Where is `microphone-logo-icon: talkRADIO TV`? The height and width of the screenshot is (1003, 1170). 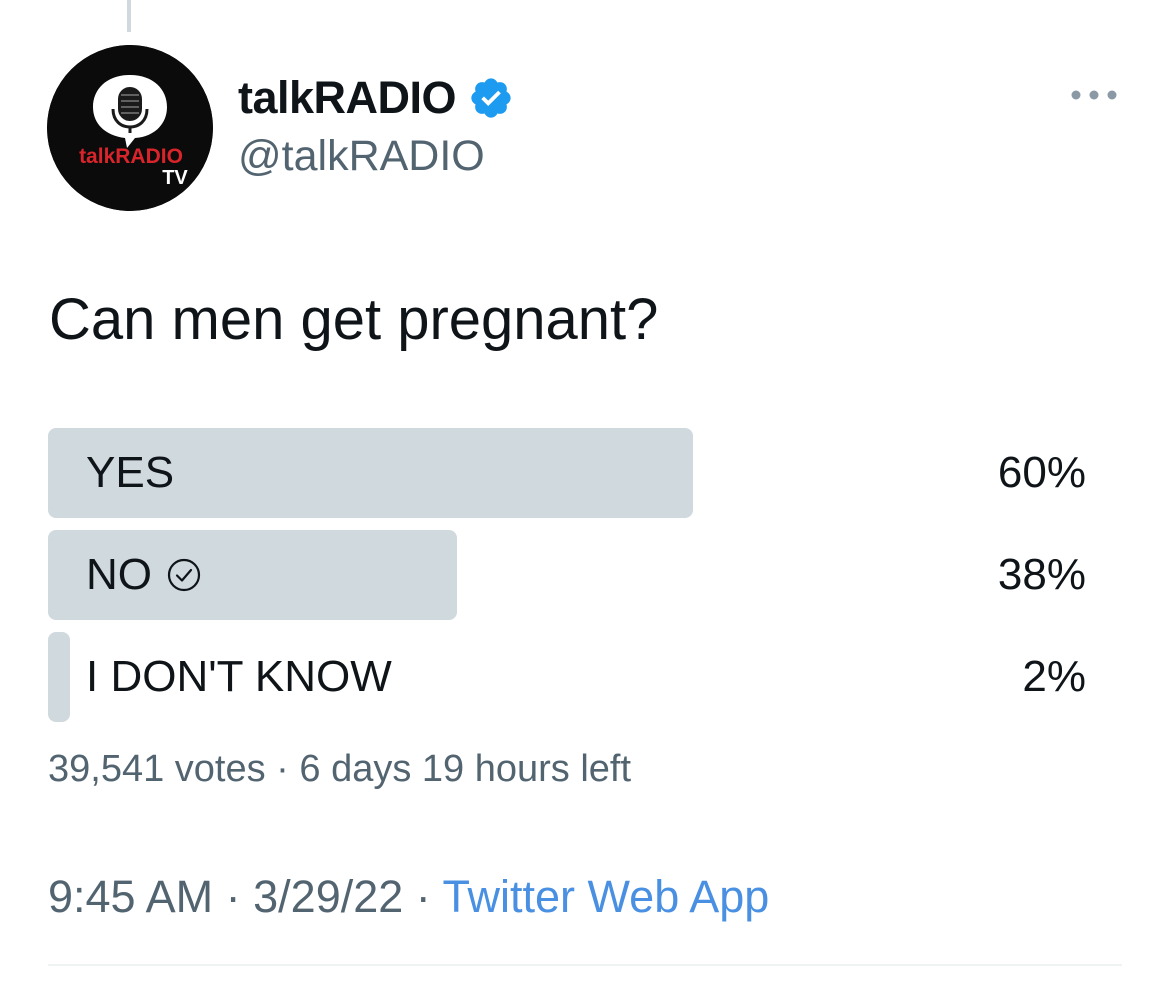
microphone-logo-icon: talkRADIO TV is located at coordinates (130, 128).